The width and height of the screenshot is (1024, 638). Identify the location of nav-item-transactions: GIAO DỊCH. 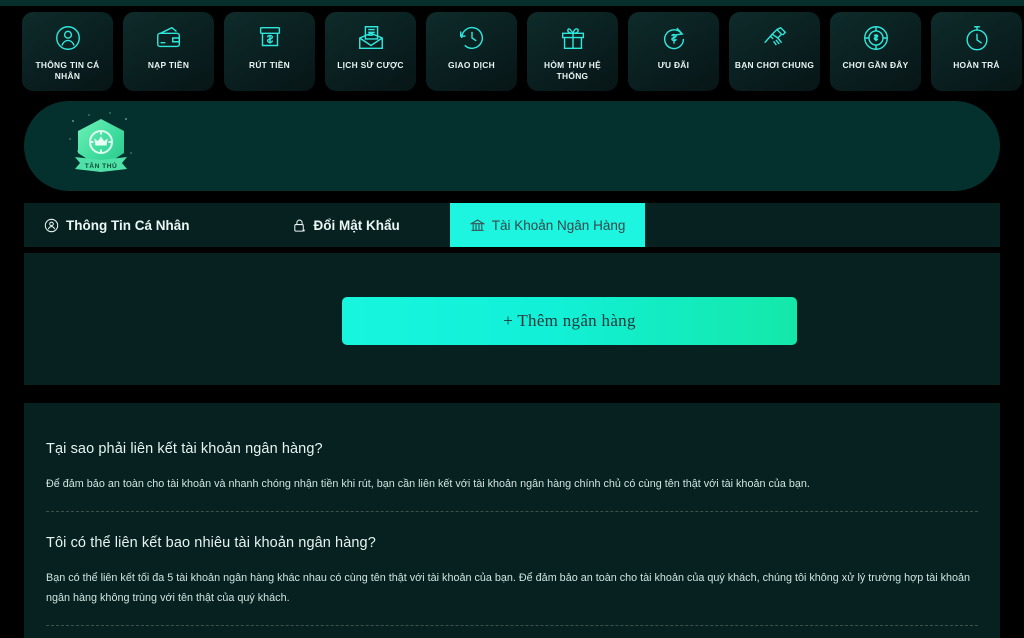
(471, 51).